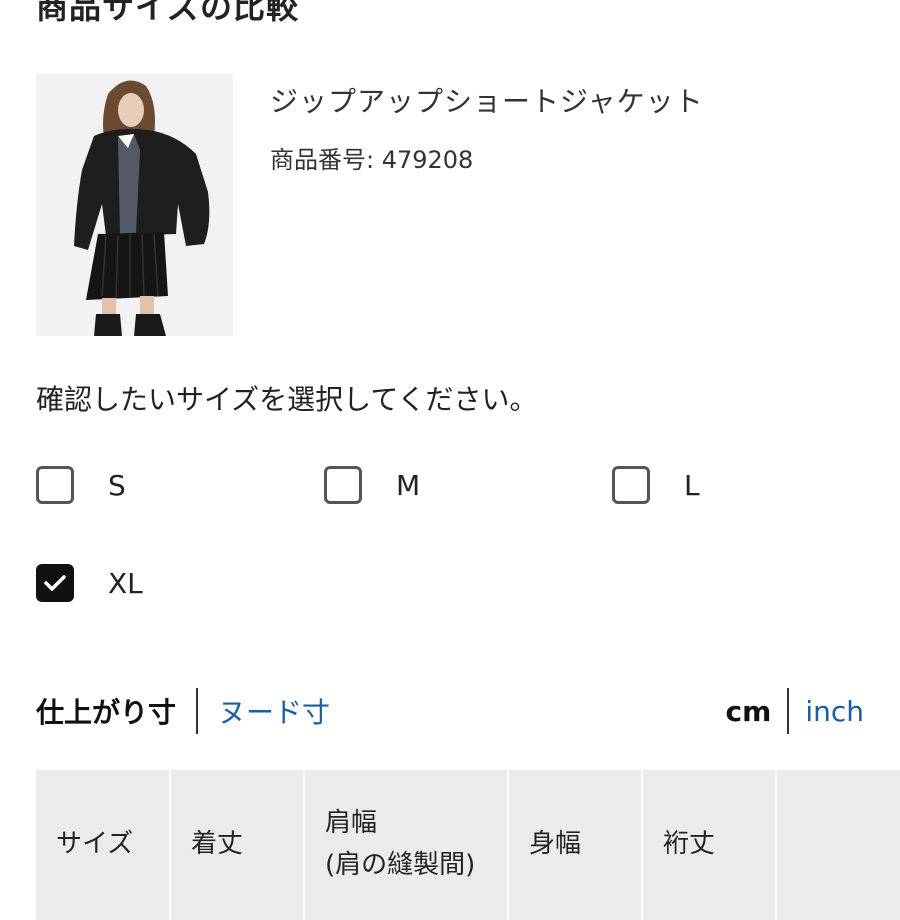  What do you see at coordinates (400, 865) in the screenshot?
I see `header-subtext: (肩の縫製間)` at bounding box center [400, 865].